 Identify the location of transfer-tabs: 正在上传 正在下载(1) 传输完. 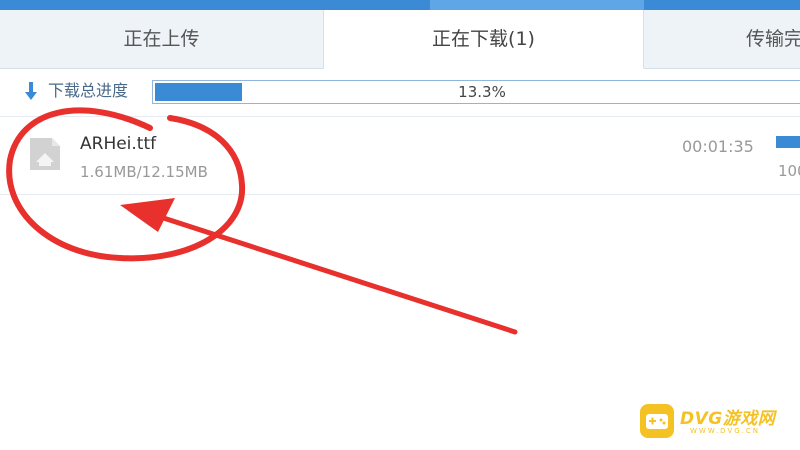
(400, 39).